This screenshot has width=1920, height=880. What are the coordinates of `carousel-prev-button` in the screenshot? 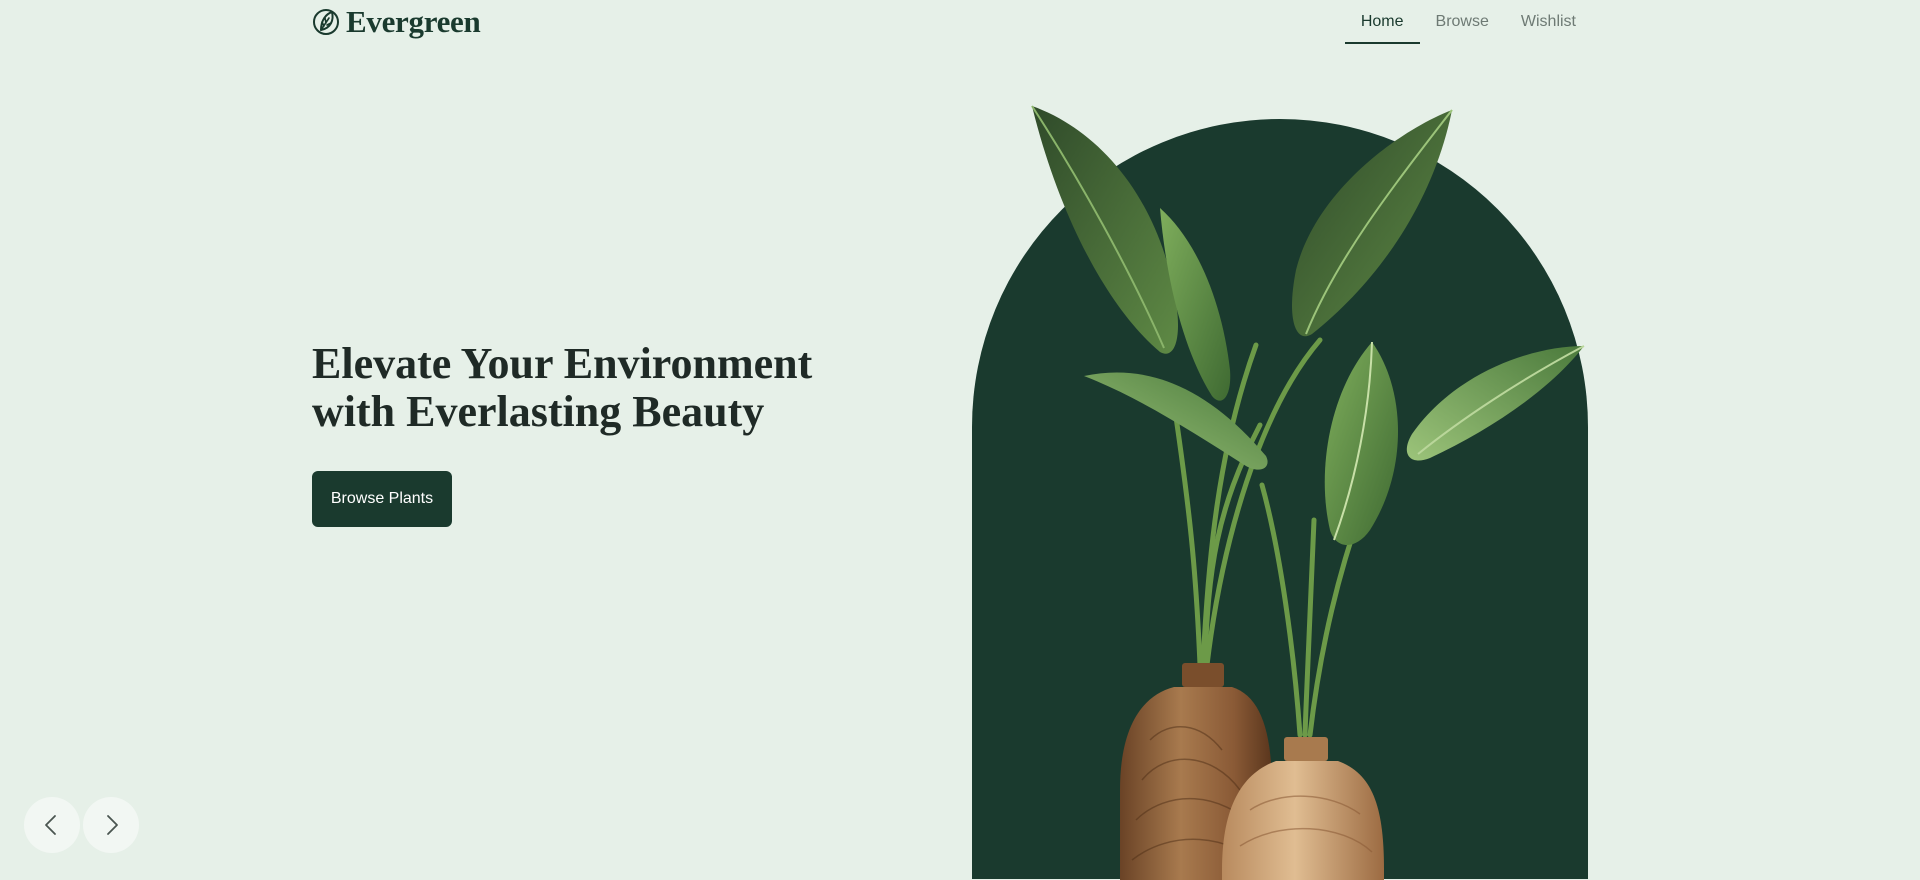 It's located at (52, 825).